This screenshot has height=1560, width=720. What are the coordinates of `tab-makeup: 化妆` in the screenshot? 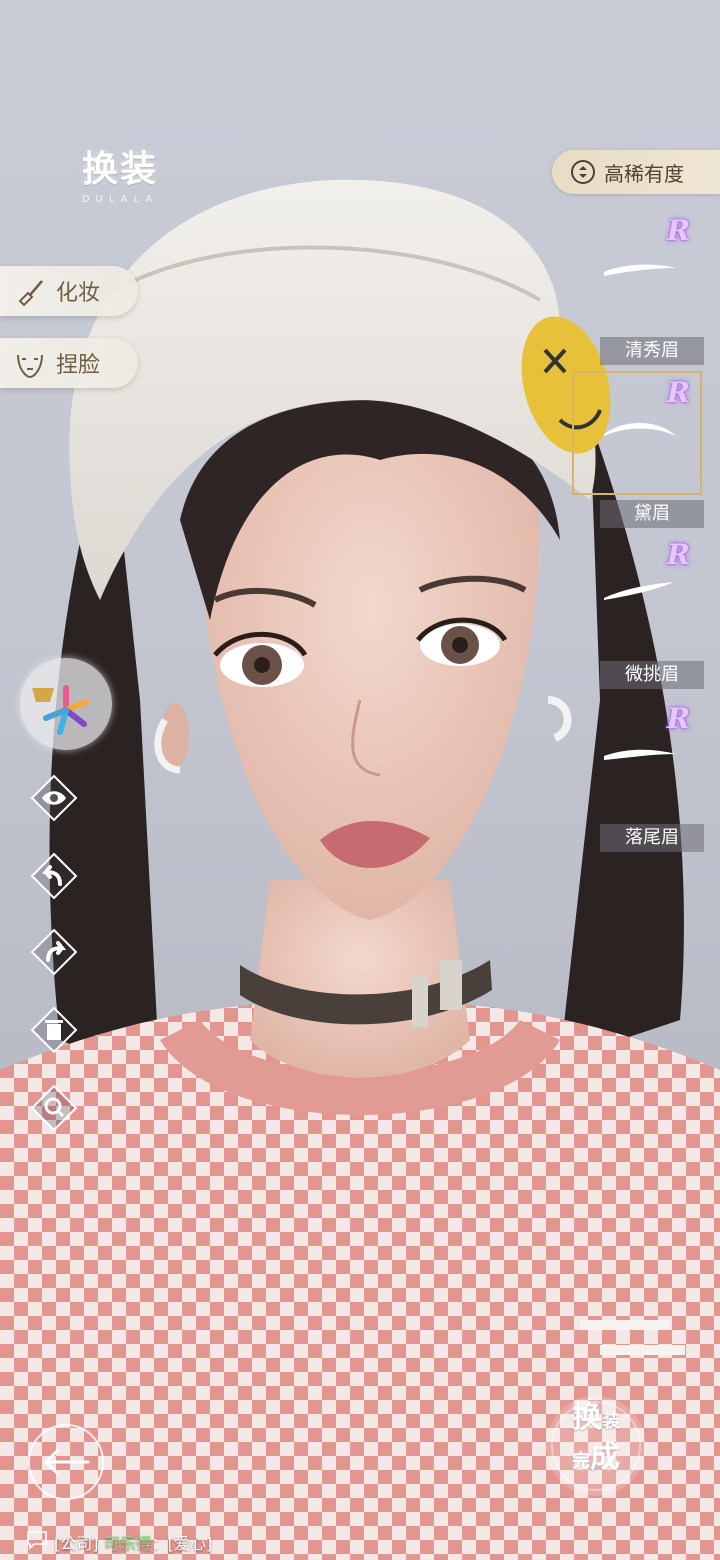 It's located at (69, 291).